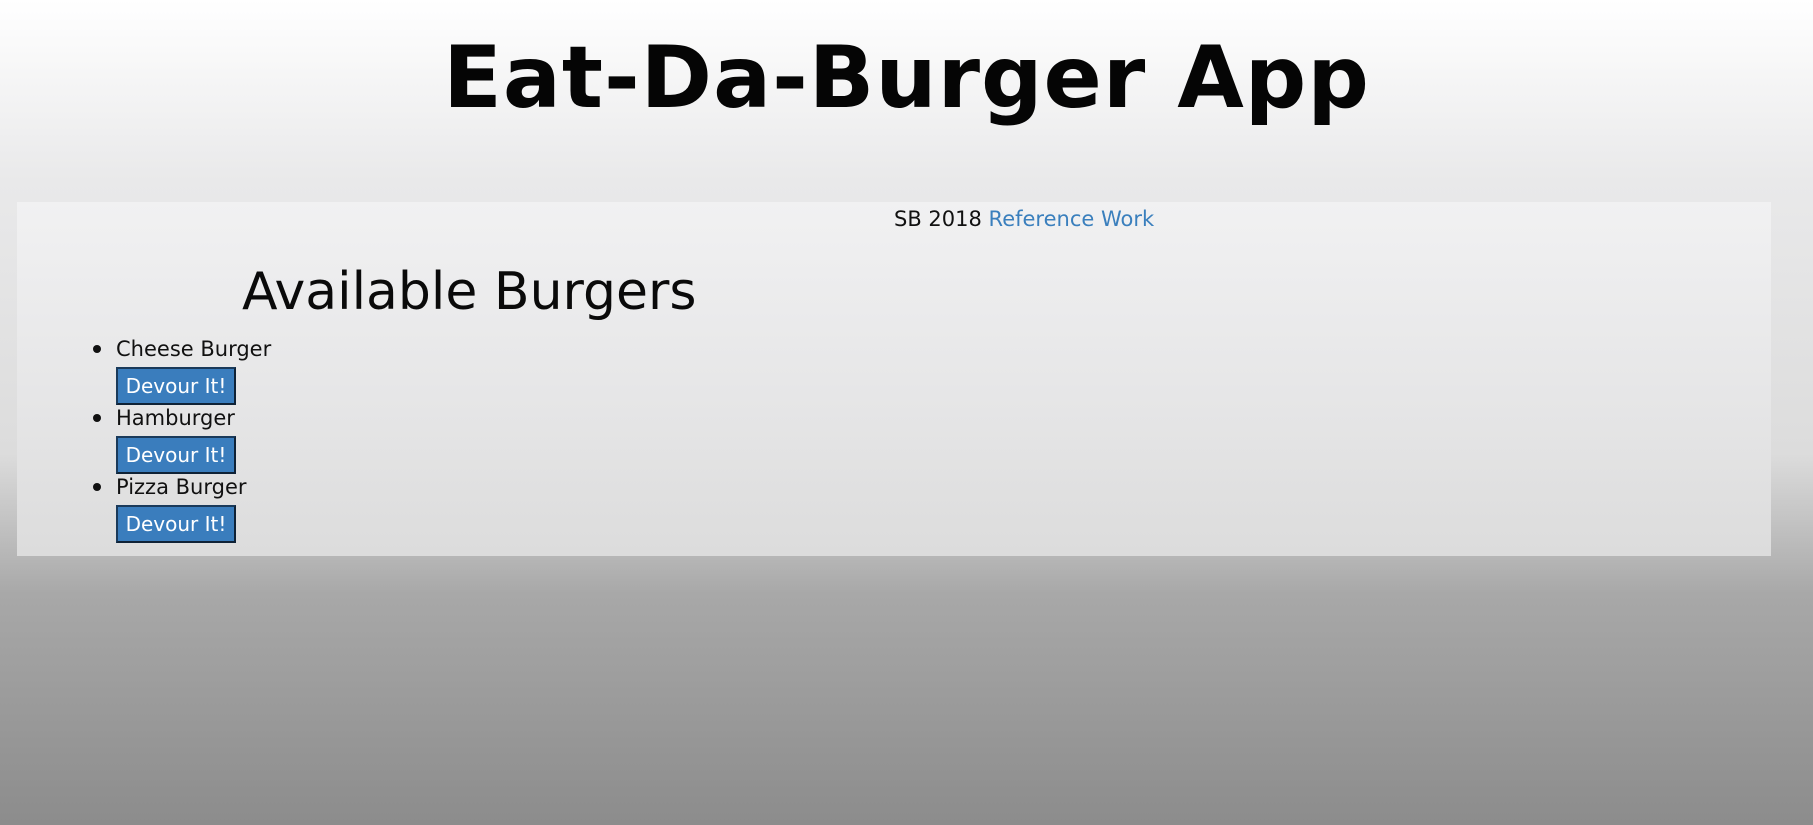 The height and width of the screenshot is (825, 1813). Describe the element at coordinates (906, 78) in the screenshot. I see `app-title: Eat-Da-Burger App` at that location.